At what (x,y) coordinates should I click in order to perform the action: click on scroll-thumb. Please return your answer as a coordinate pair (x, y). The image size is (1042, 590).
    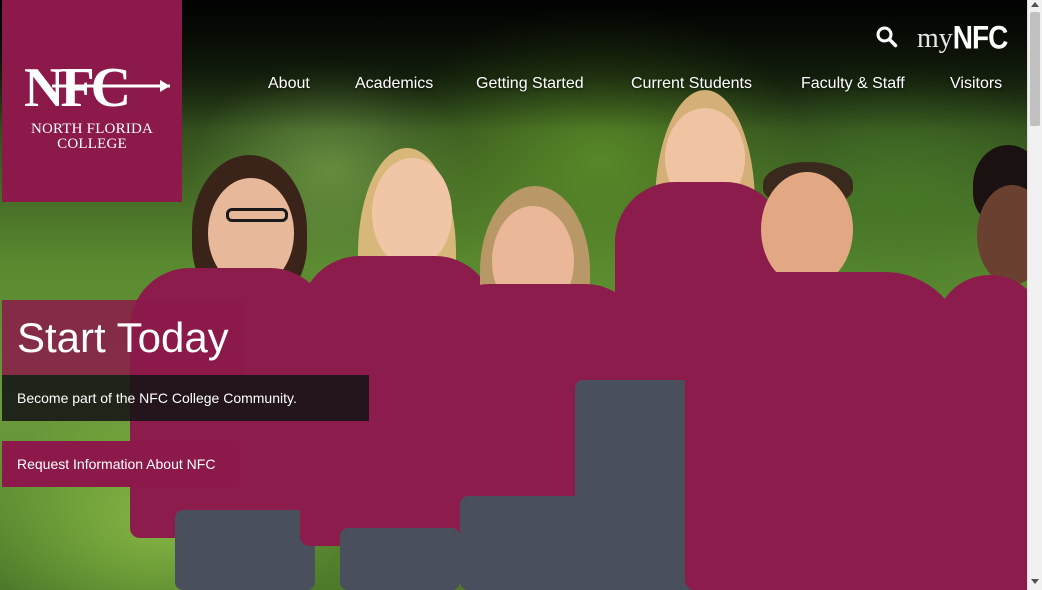
    Looking at the image, I should click on (1035, 69).